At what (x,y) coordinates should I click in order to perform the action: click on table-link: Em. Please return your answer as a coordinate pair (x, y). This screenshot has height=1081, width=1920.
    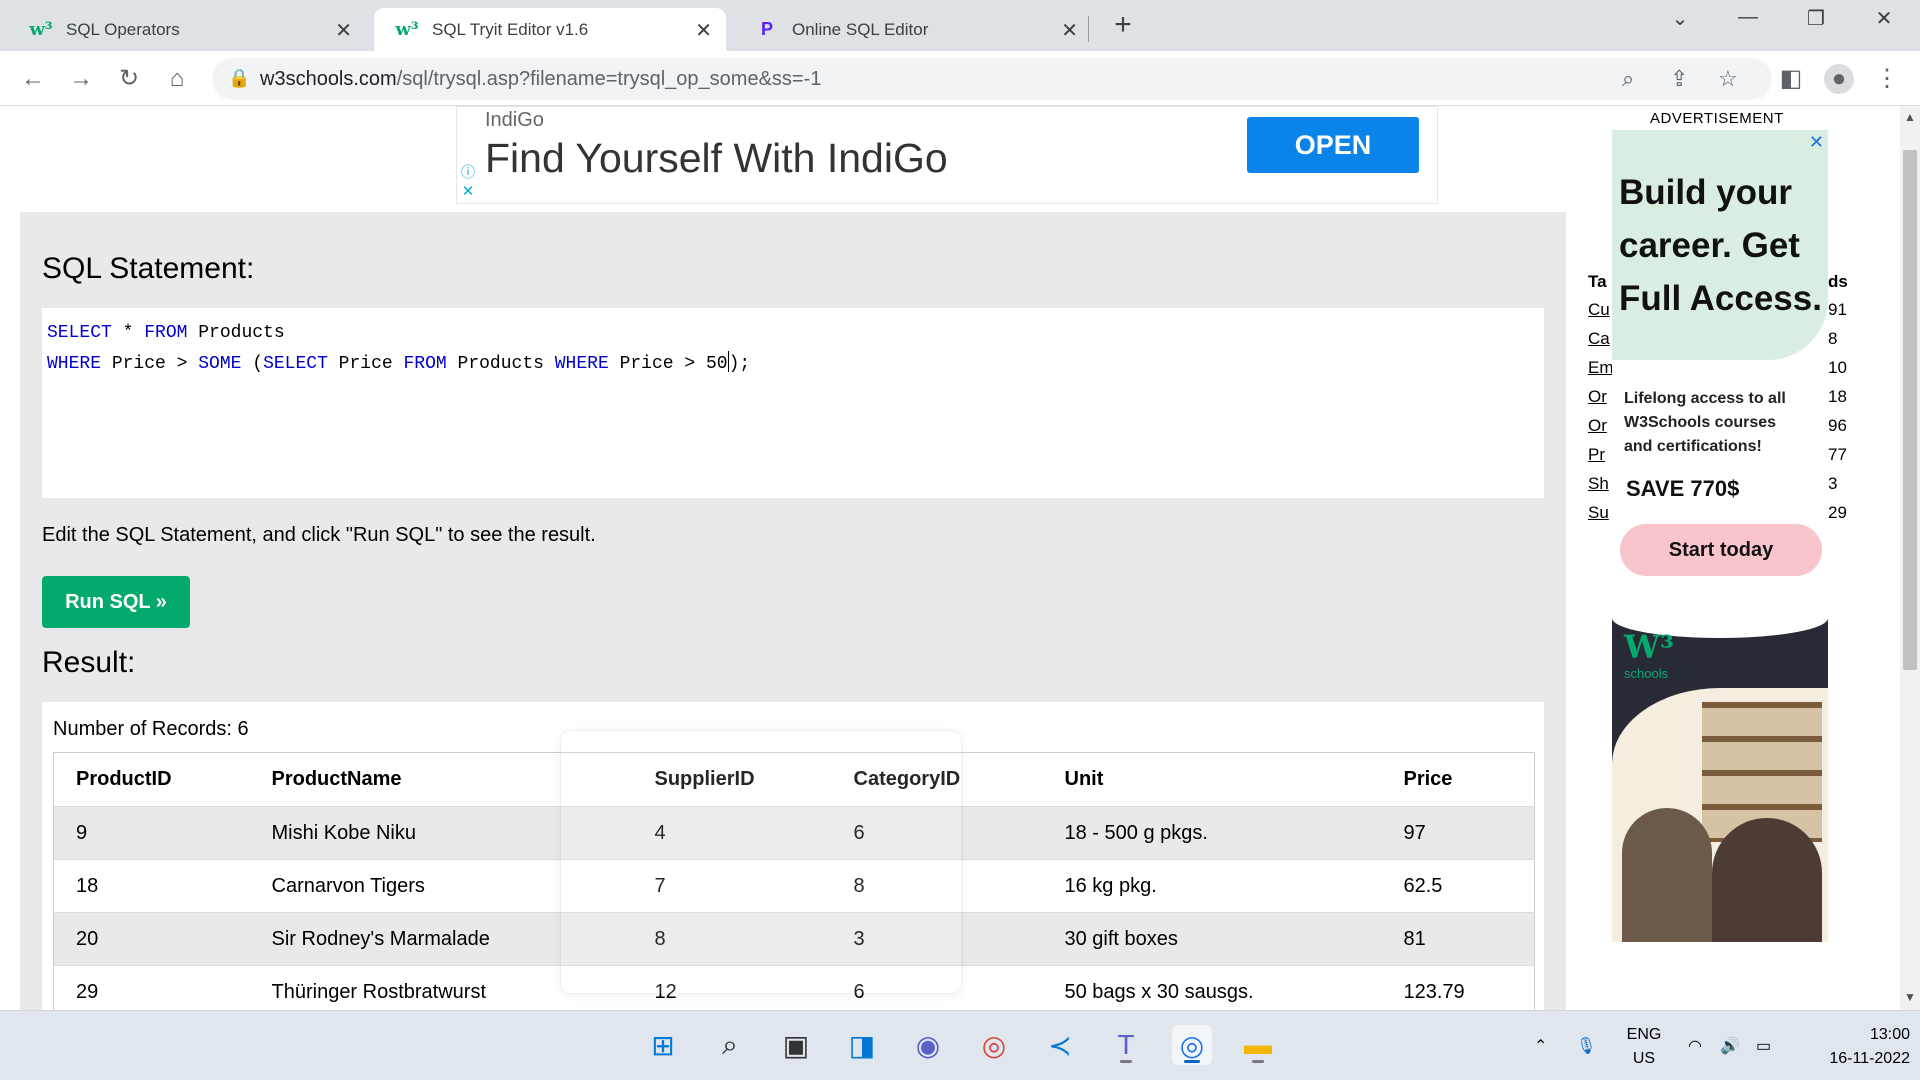
    Looking at the image, I should click on (1601, 368).